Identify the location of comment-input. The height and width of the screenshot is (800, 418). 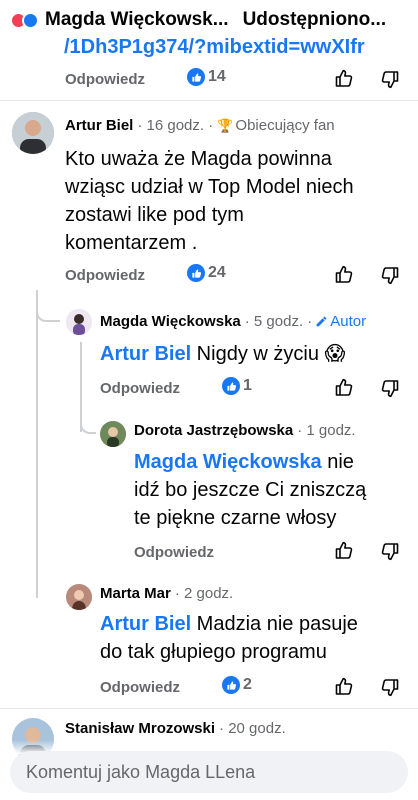
(217, 772).